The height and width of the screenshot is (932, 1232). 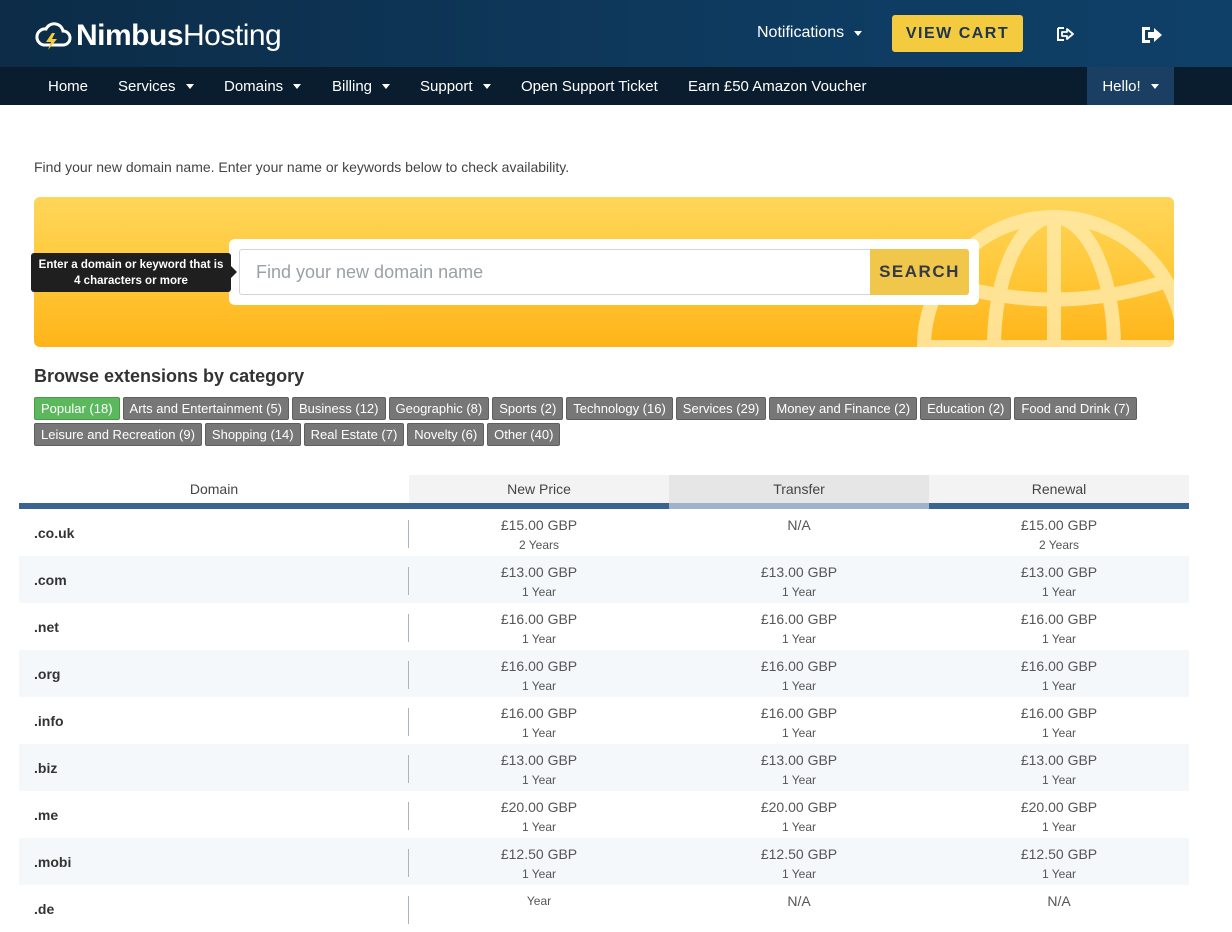 I want to click on renewal-price-cell: £12.50 GBP 1 Year, so click(x=1059, y=861).